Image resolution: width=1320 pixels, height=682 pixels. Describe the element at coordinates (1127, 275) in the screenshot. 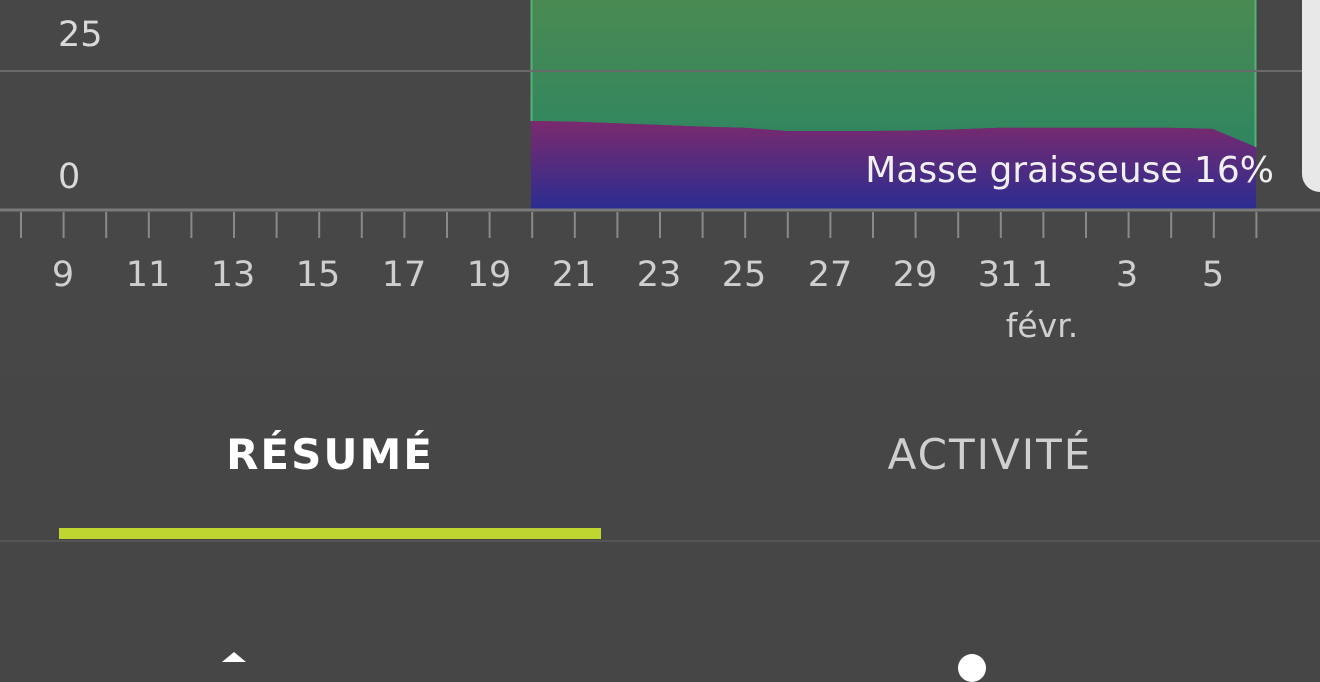

I see `x-tick-label: 3` at that location.